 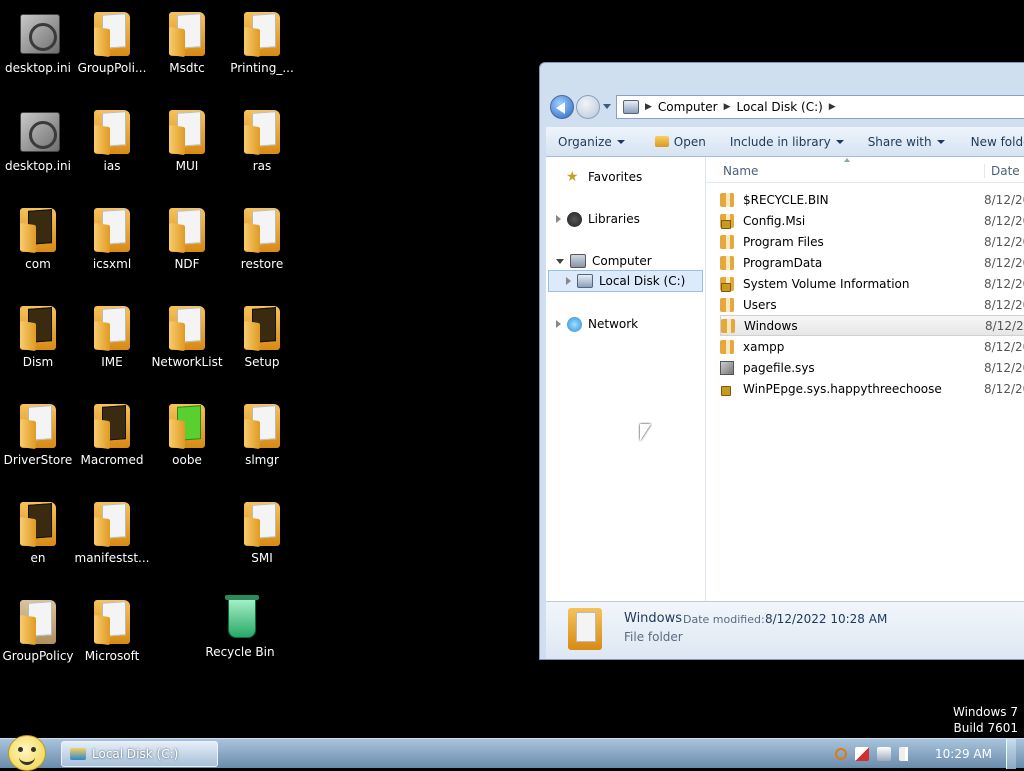 What do you see at coordinates (872, 220) in the screenshot?
I see `file-row: Config.Msi 8/12/20` at bounding box center [872, 220].